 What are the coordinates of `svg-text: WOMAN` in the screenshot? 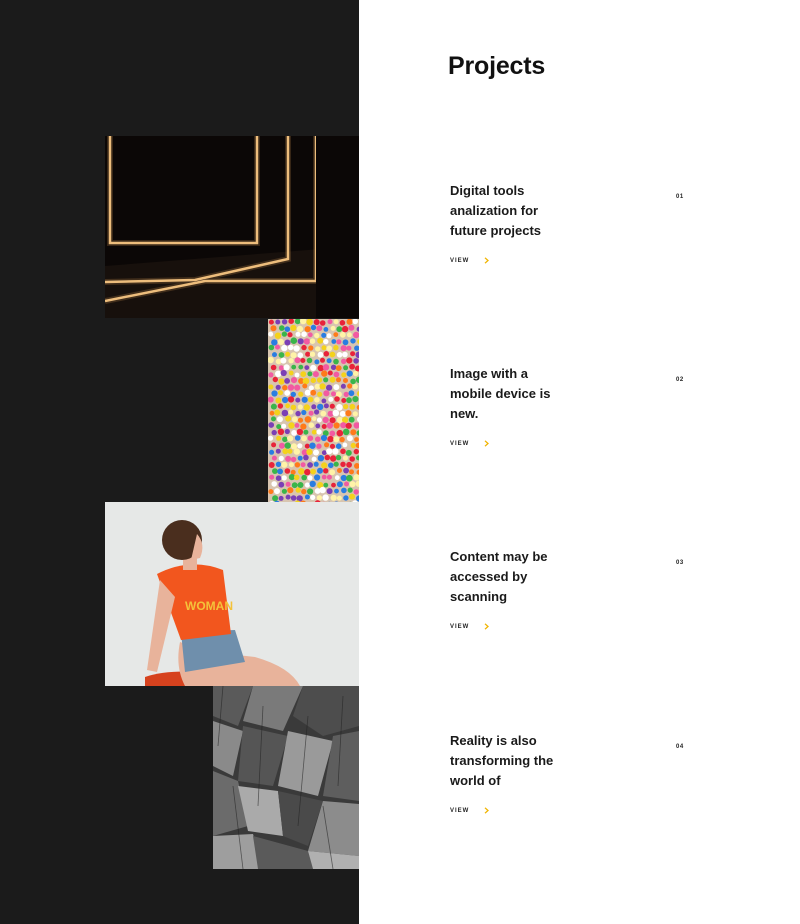 It's located at (209, 606).